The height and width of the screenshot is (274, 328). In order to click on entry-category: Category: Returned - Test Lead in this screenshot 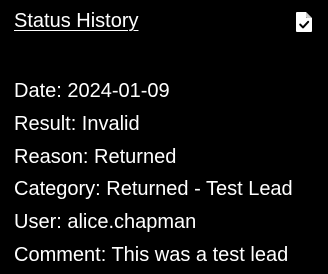, I will do `click(153, 189)`.